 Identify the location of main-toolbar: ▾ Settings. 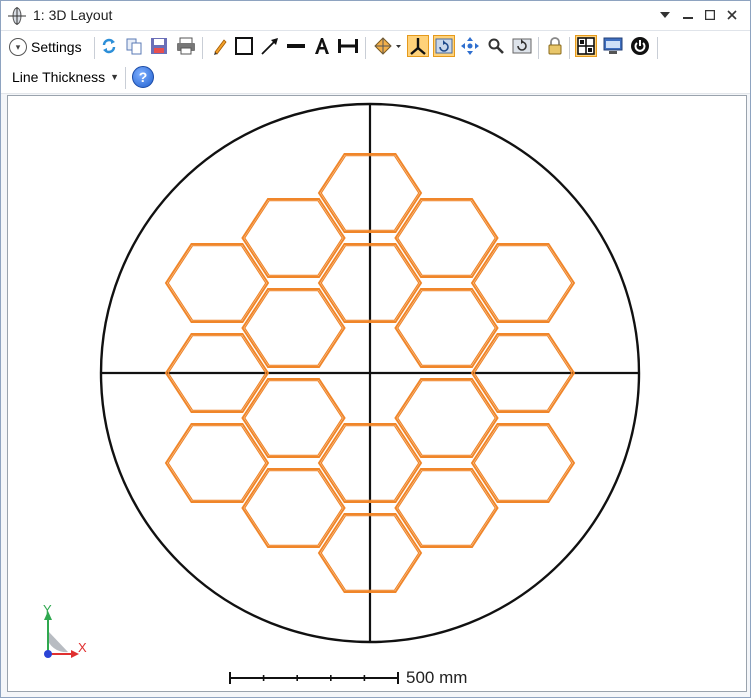
(375, 47).